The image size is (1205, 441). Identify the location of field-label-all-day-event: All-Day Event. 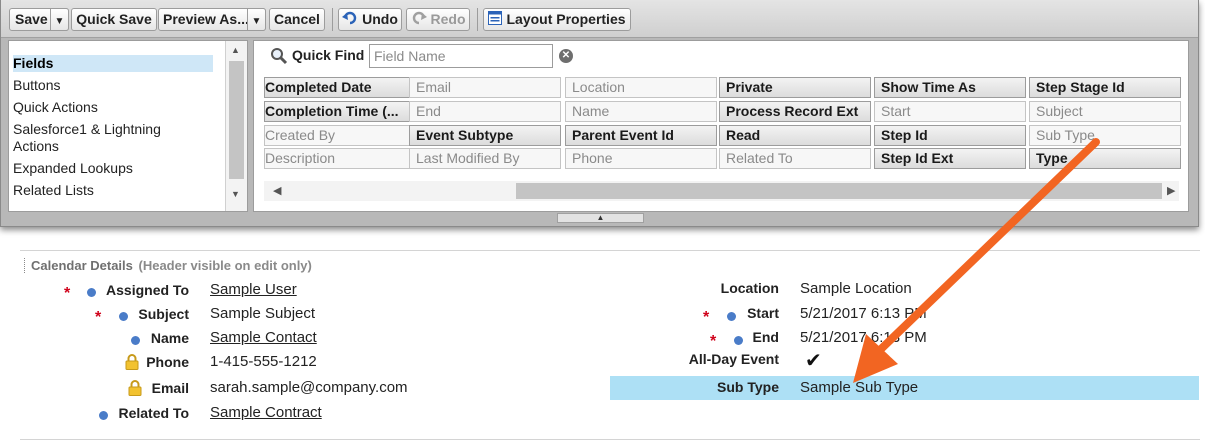
(734, 359).